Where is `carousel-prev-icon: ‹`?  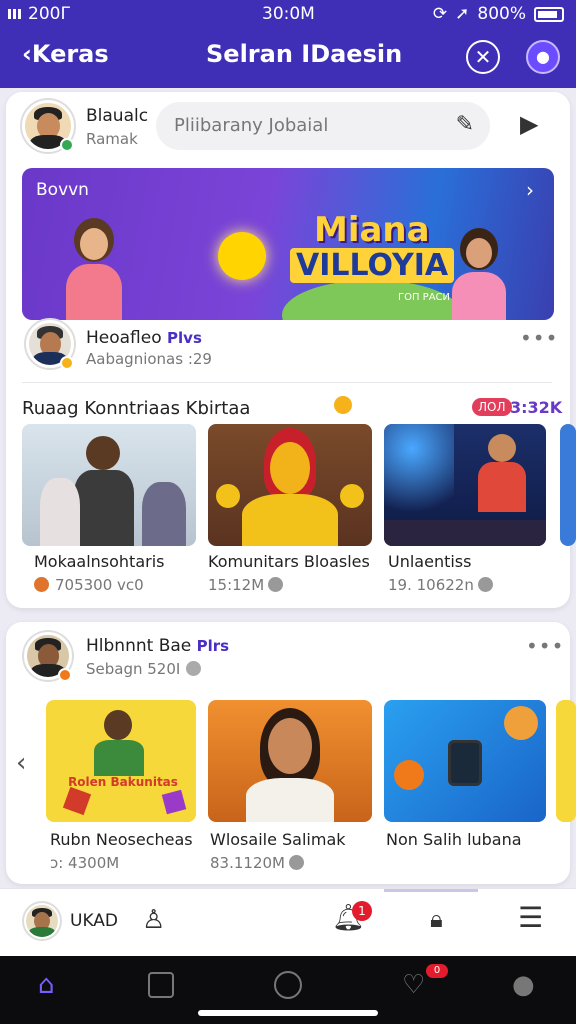 carousel-prev-icon: ‹ is located at coordinates (21, 763).